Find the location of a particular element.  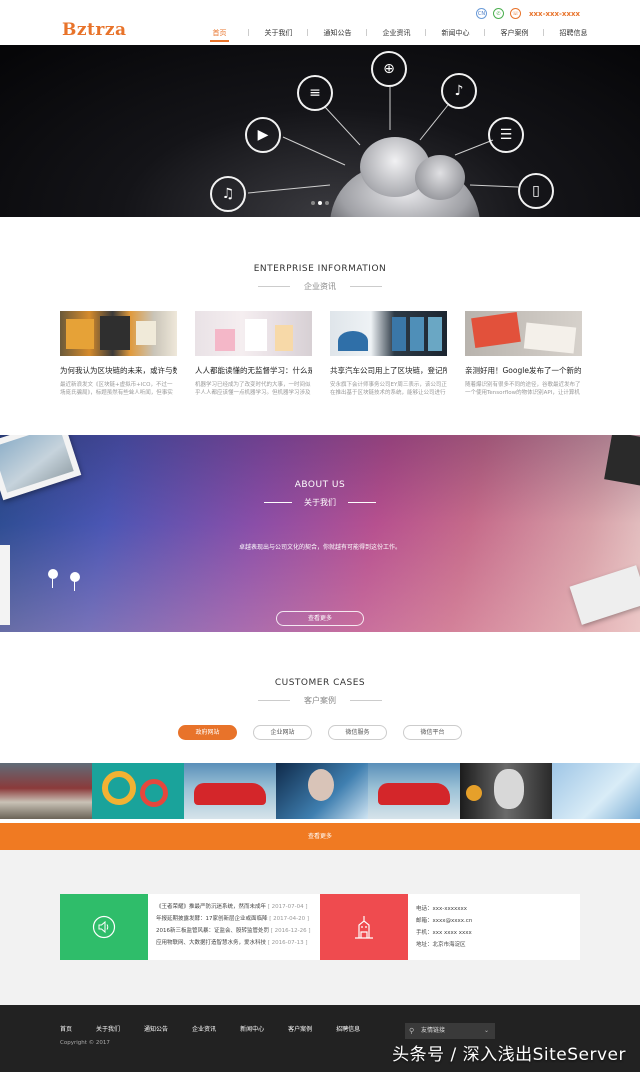

phone-icon: ☏ is located at coordinates (516, 13).